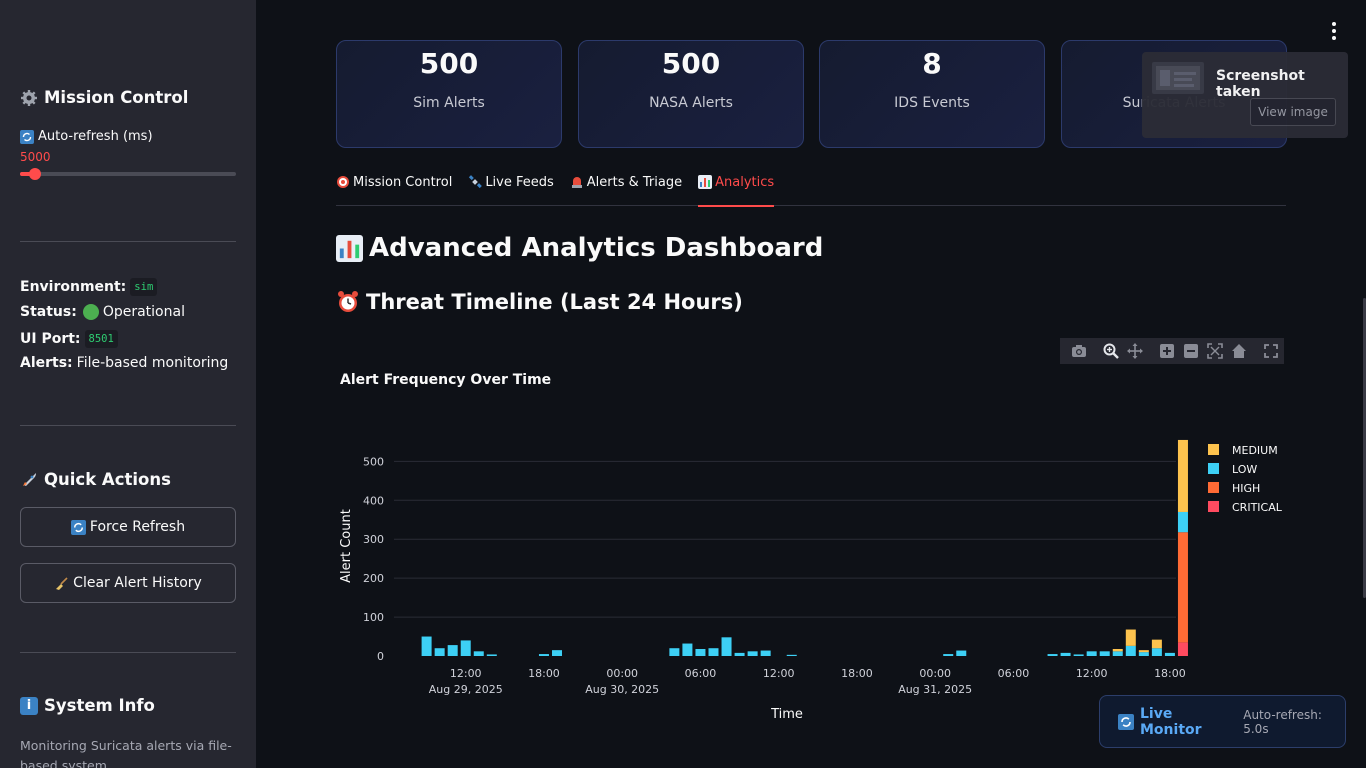 This screenshot has height=768, width=1366. Describe the element at coordinates (634, 182) in the screenshot. I see `tab-label: Alerts & Triage` at that location.